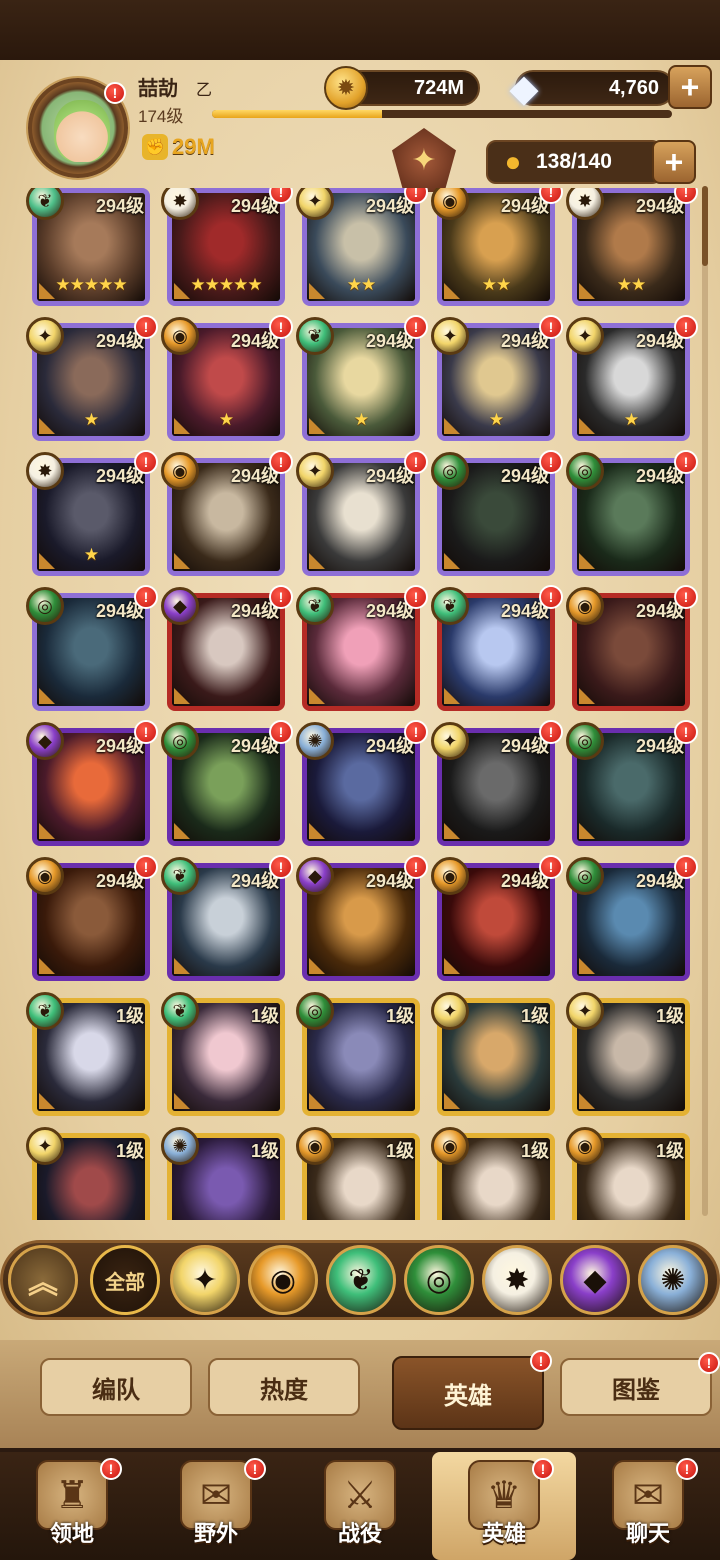 The height and width of the screenshot is (1560, 720). What do you see at coordinates (204, 90) in the screenshot?
I see `player-name-suffix: 乙` at bounding box center [204, 90].